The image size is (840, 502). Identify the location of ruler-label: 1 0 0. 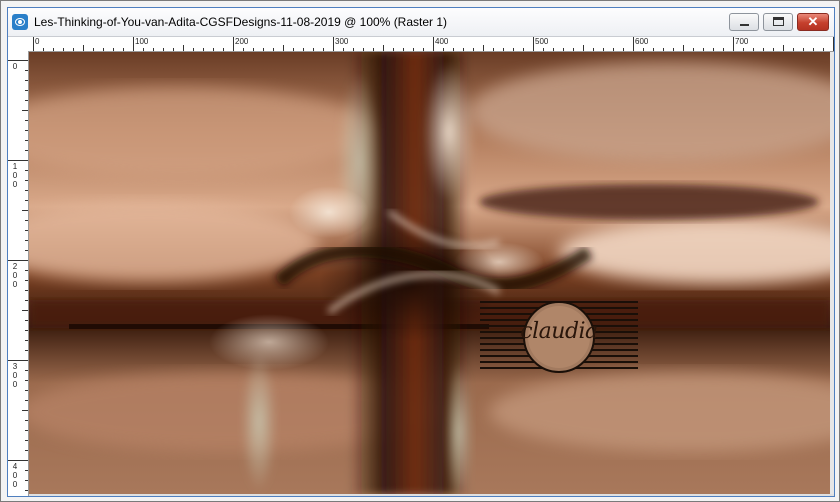
(15, 175).